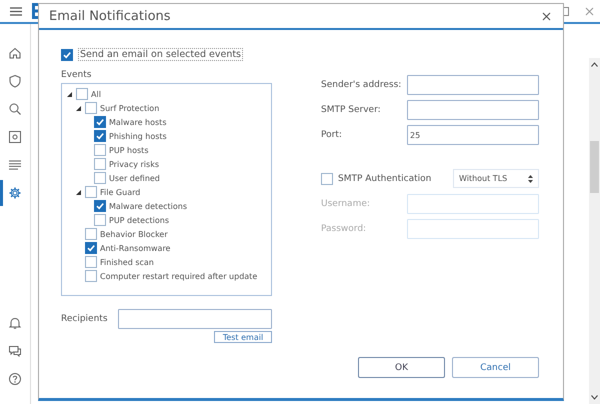 The width and height of the screenshot is (600, 404). I want to click on tree-item-label: Finished scan, so click(127, 262).